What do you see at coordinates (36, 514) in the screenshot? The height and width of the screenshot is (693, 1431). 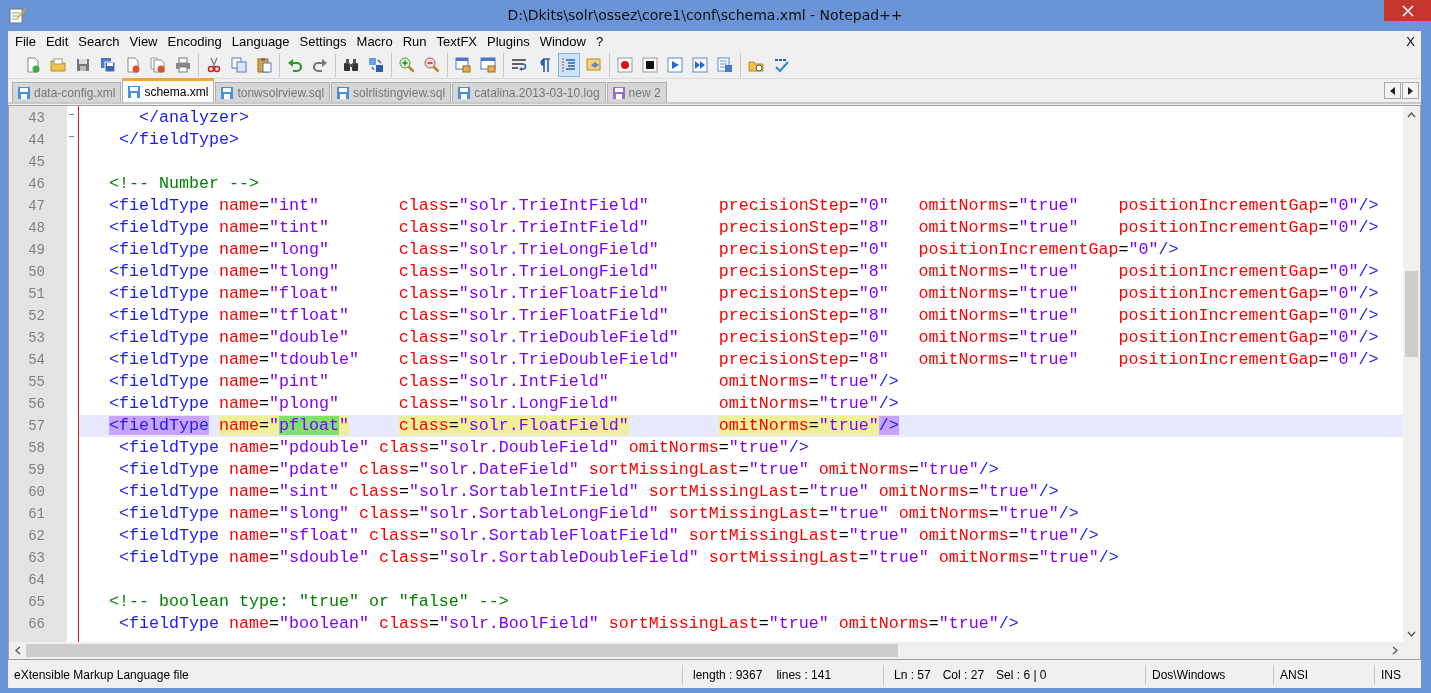 I see `line-number: 61` at bounding box center [36, 514].